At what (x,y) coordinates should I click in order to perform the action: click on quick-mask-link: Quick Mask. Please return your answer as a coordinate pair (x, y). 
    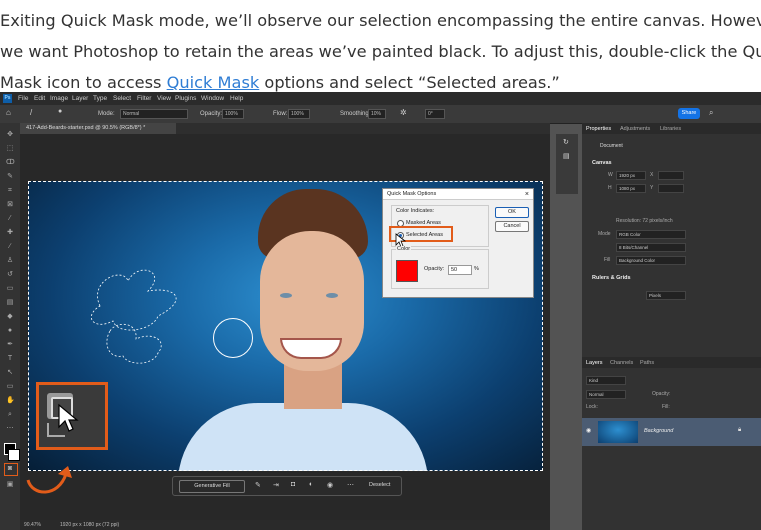
    Looking at the image, I should click on (213, 82).